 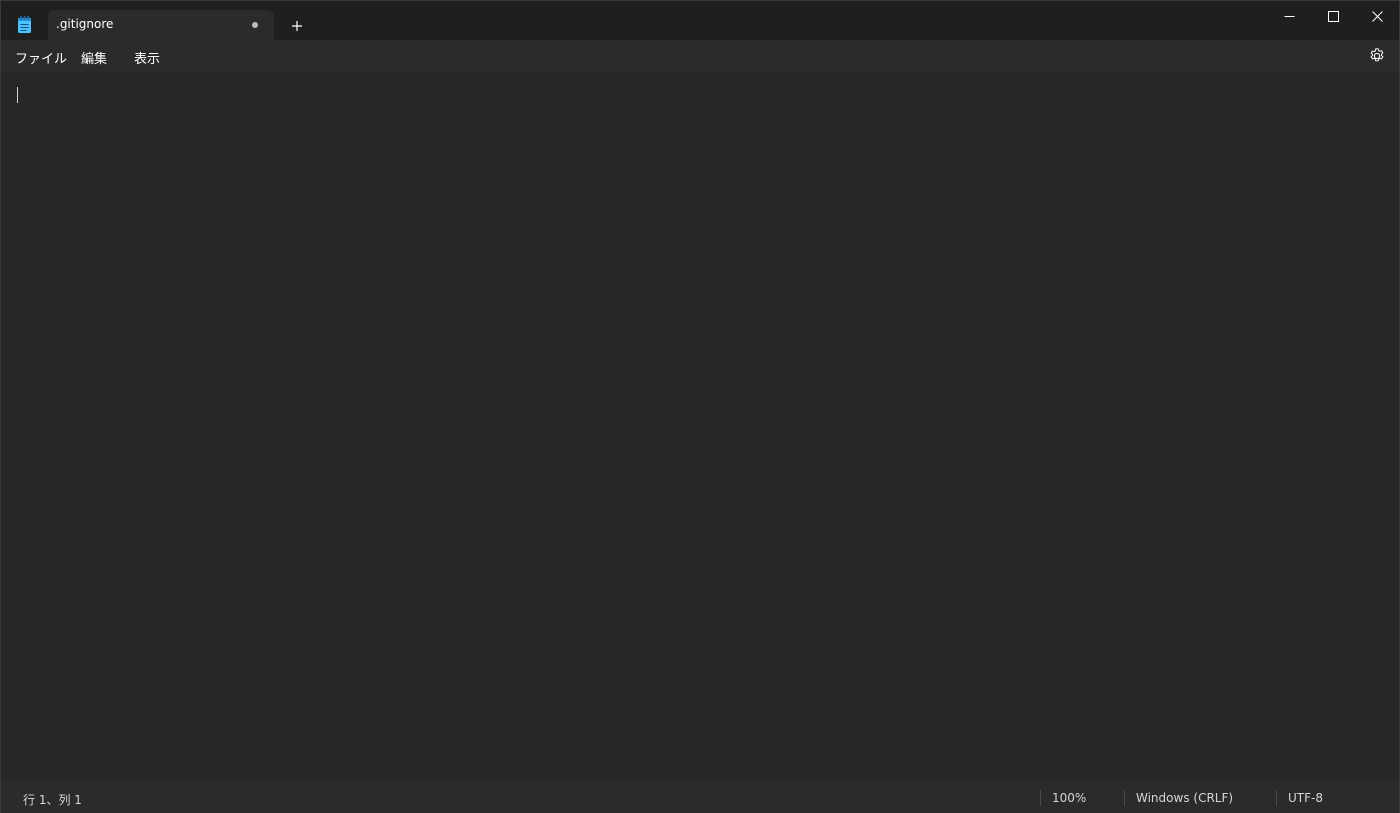 What do you see at coordinates (94, 57) in the screenshot?
I see `menu-edit: 編集` at bounding box center [94, 57].